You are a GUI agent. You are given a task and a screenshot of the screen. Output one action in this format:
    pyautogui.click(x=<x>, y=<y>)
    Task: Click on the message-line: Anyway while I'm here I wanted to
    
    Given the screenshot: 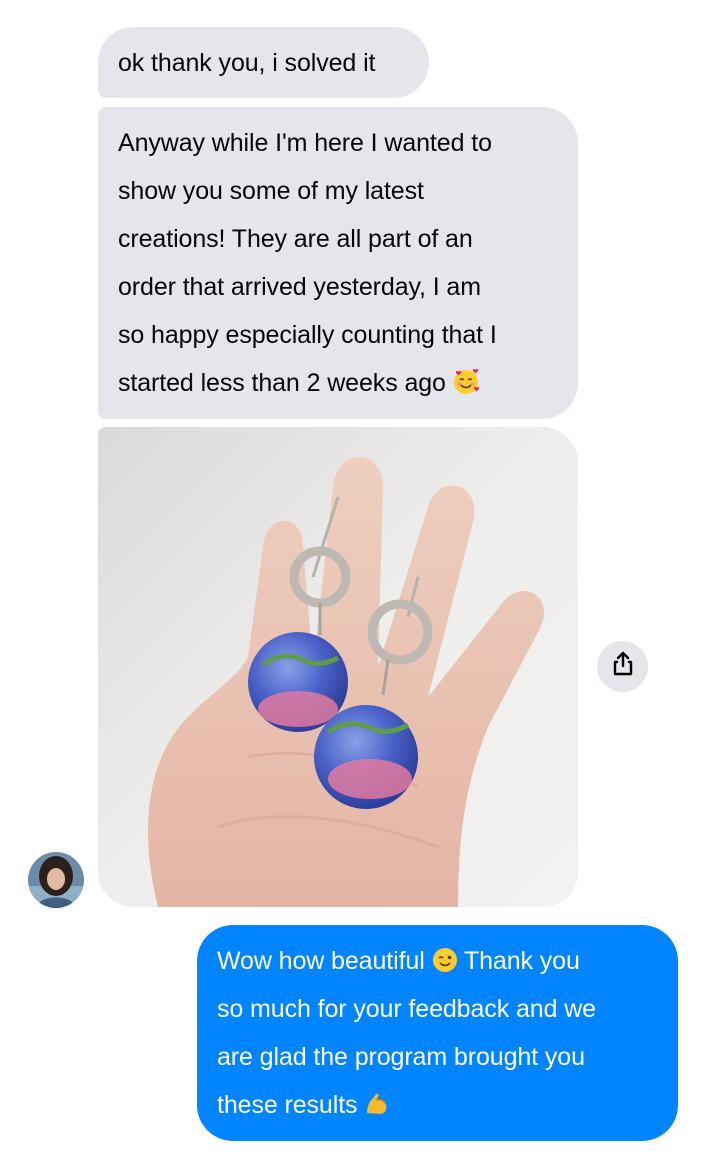 What is the action you would take?
    pyautogui.click(x=305, y=143)
    